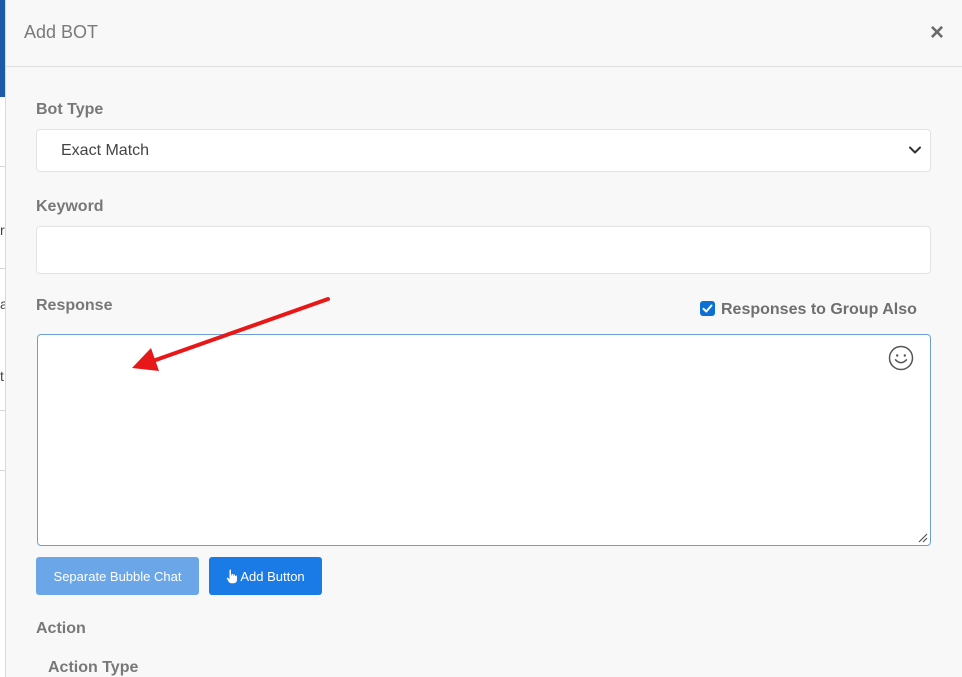 The width and height of the screenshot is (962, 677). I want to click on chevron-down-icon, so click(915, 150).